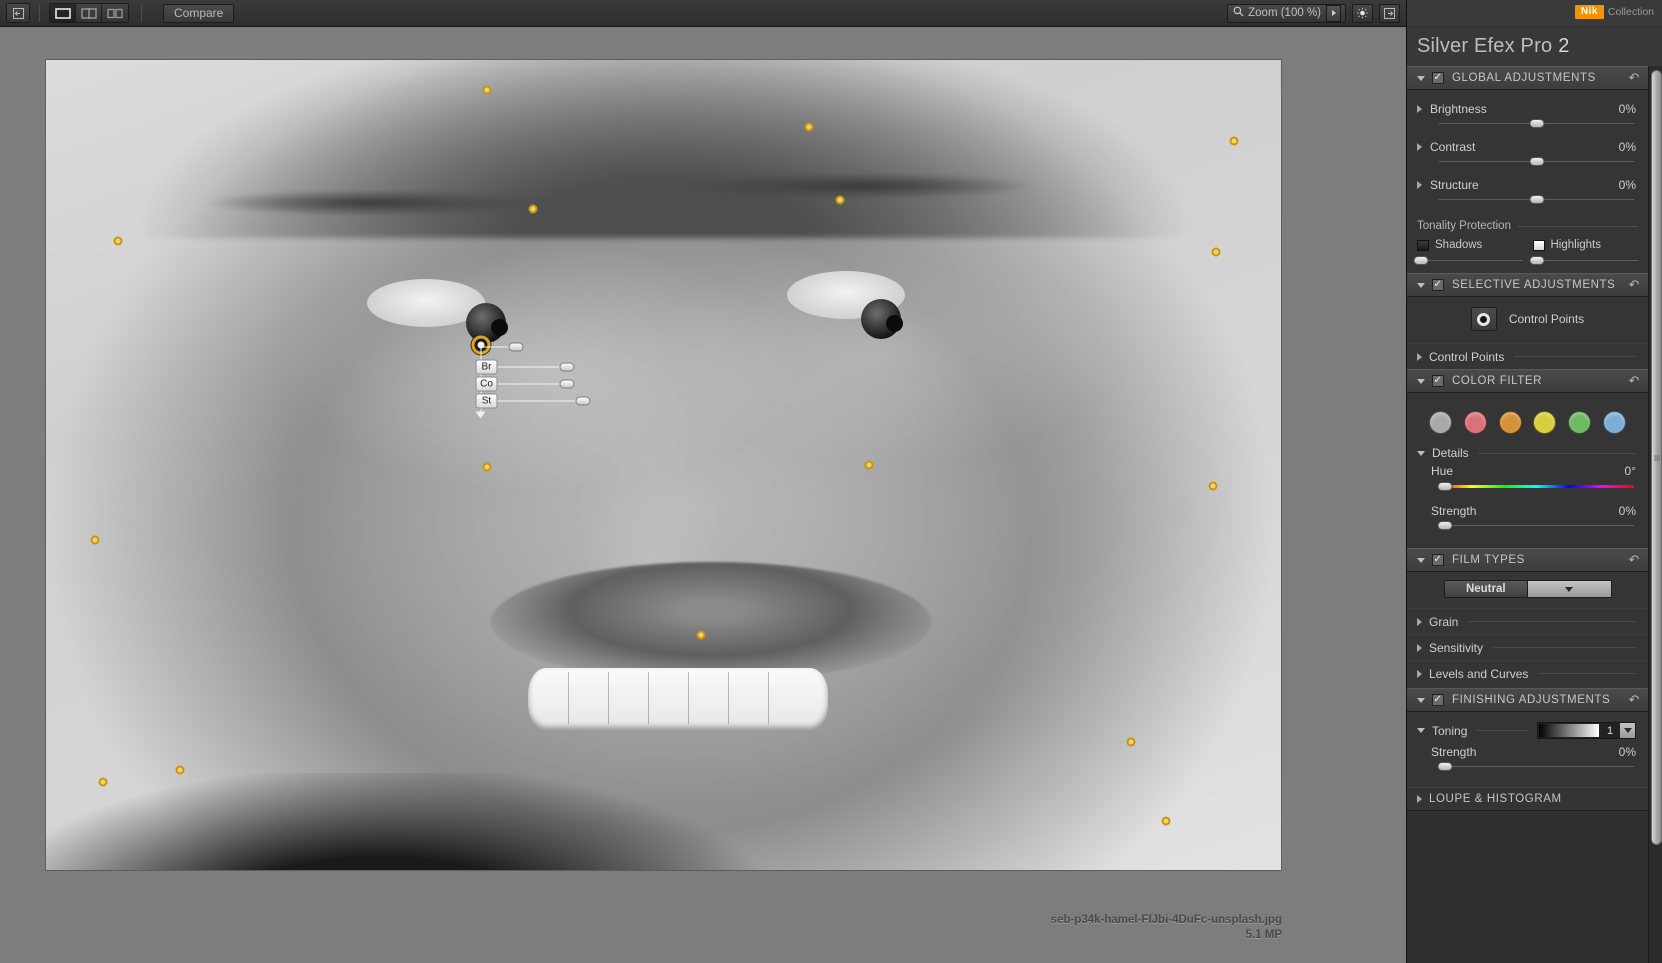  What do you see at coordinates (1421, 700) in the screenshot?
I see `chevron-down-icon-finishing` at bounding box center [1421, 700].